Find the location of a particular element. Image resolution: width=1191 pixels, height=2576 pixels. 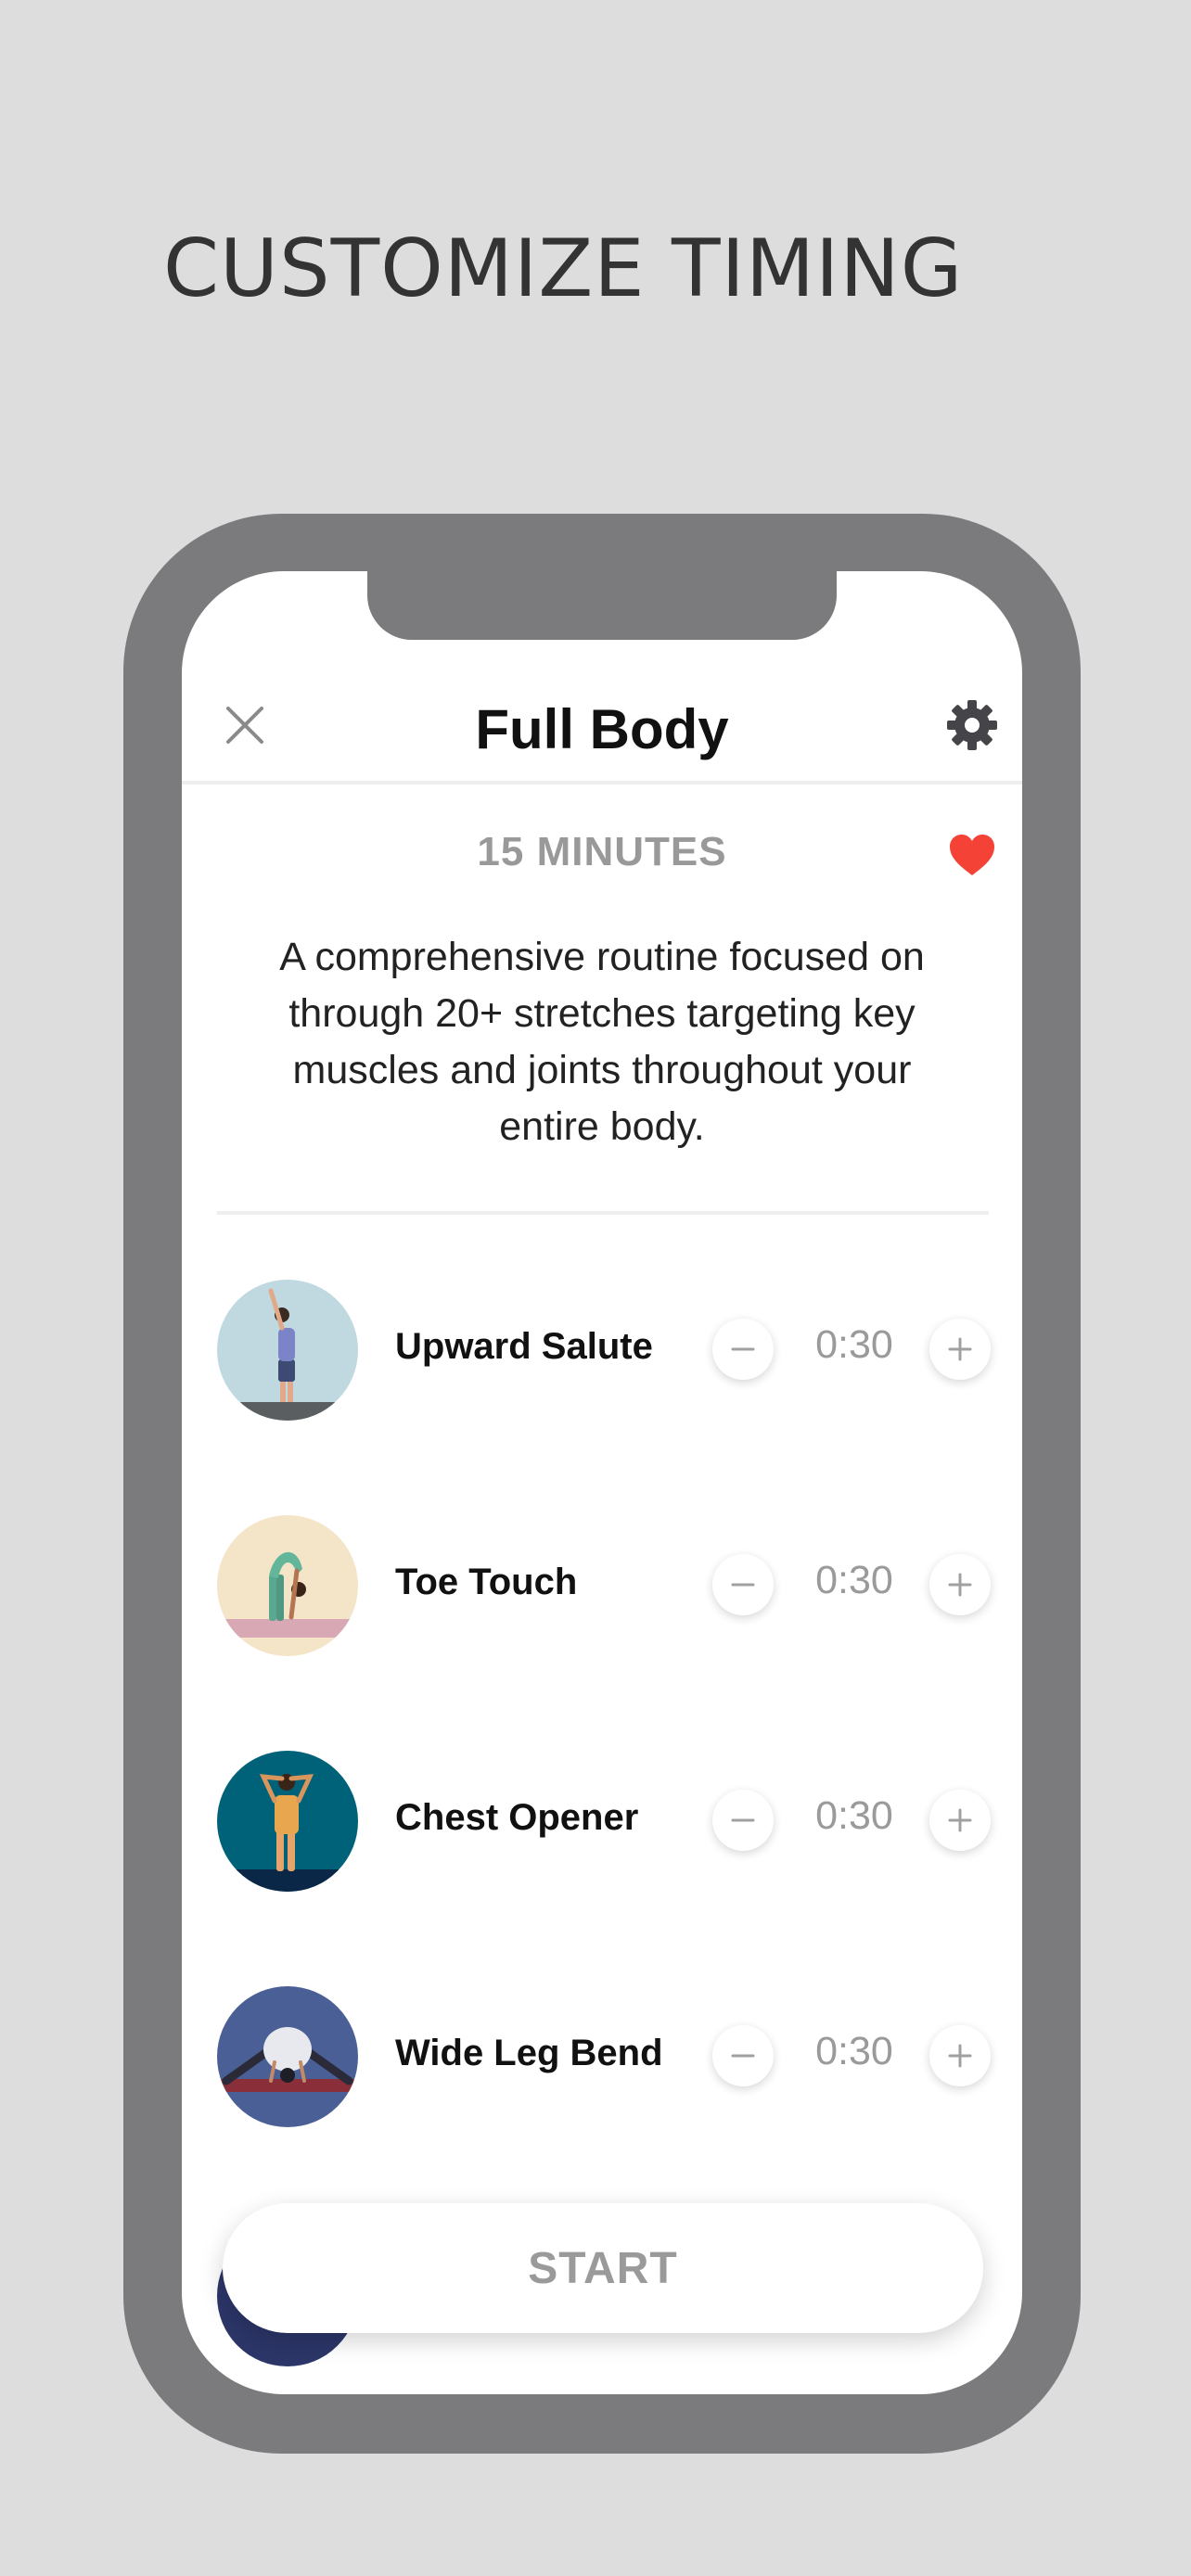

nav-divider is located at coordinates (602, 783).